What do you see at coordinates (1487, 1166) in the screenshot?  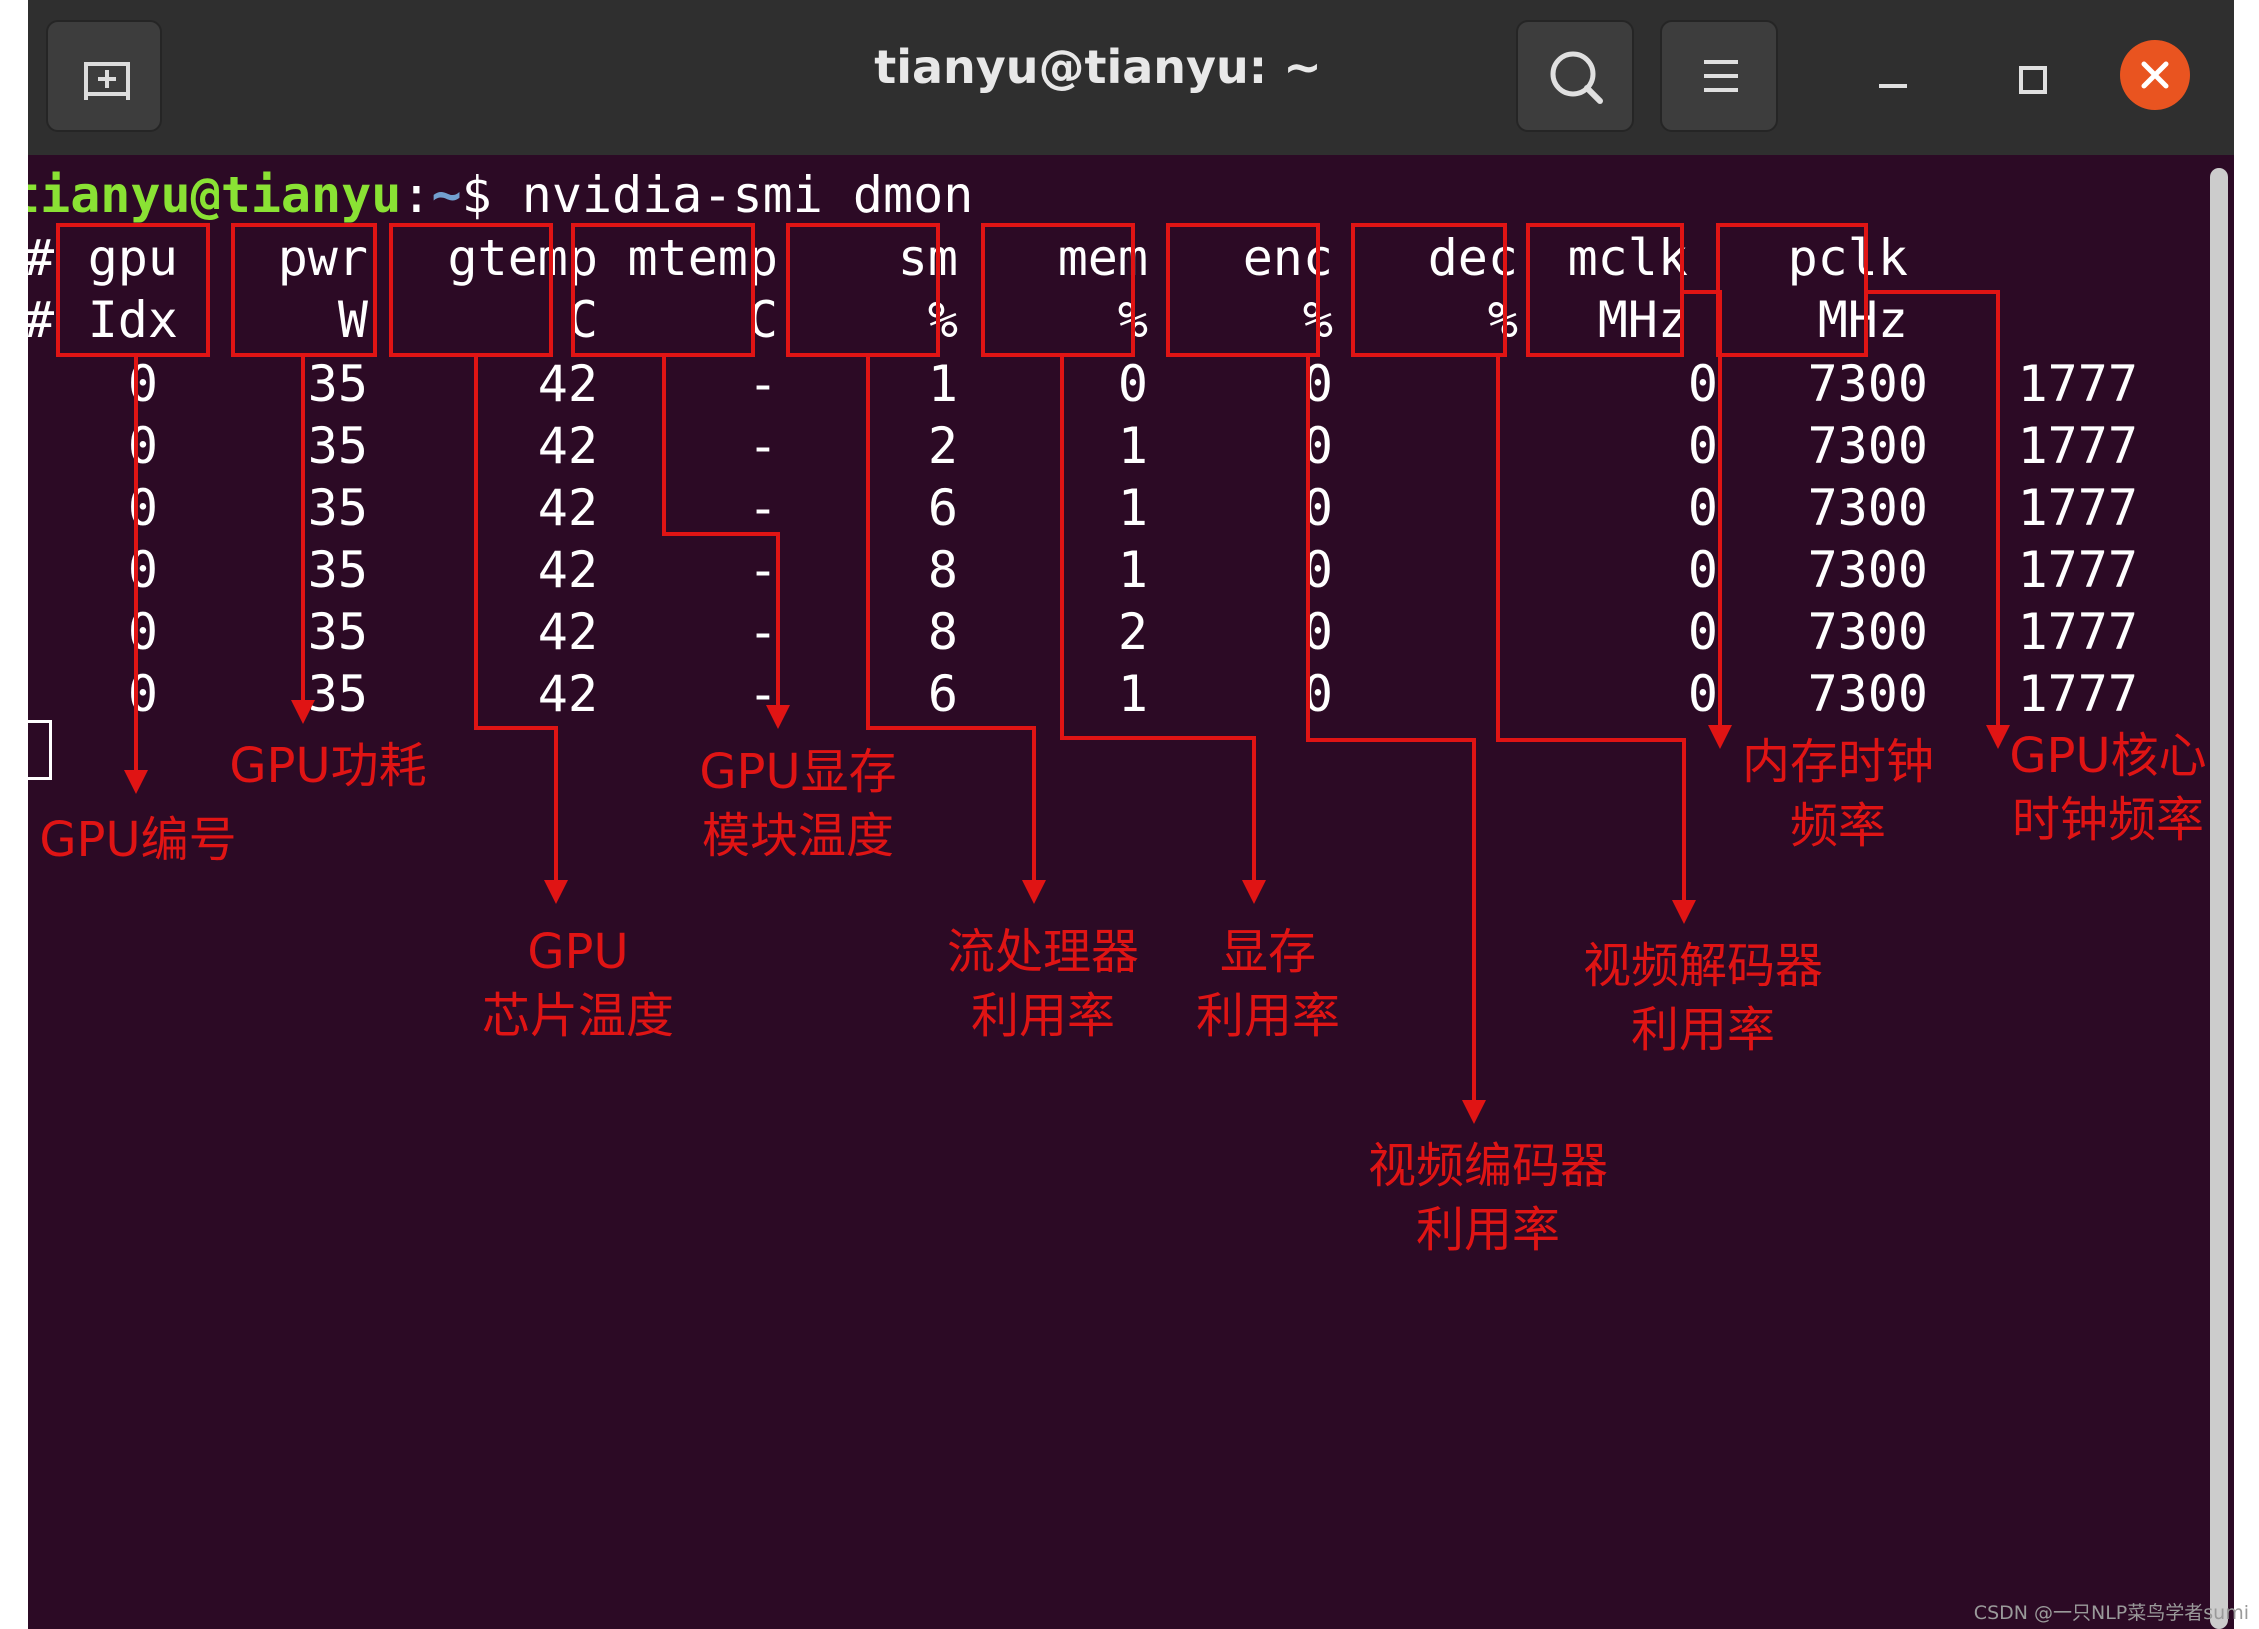 I see `annotation-enc-line1: 视频编码器` at bounding box center [1487, 1166].